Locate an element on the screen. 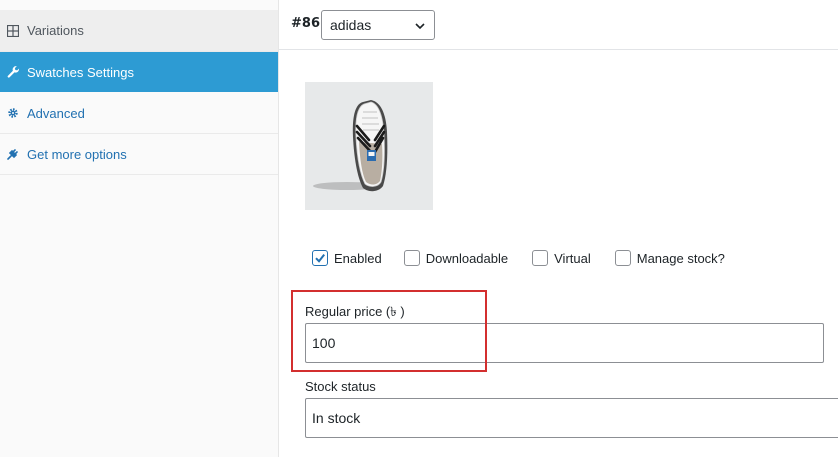 The image size is (838, 457). checkbox-label: Downloadable is located at coordinates (467, 258).